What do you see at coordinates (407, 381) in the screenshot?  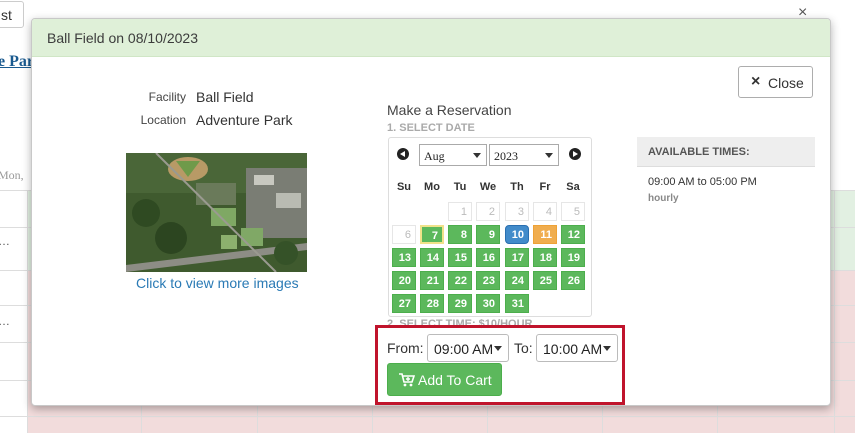 I see `cart-plus-icon` at bounding box center [407, 381].